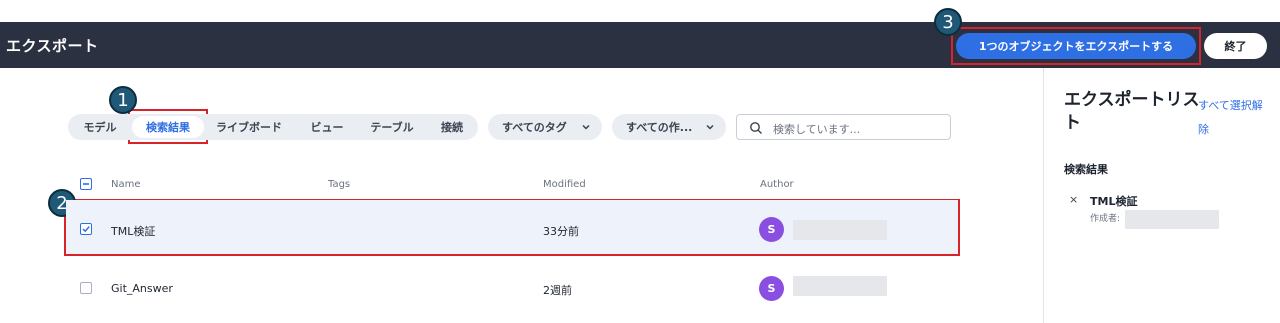 The height and width of the screenshot is (323, 1280). I want to click on tab-views: ビュー, so click(327, 127).